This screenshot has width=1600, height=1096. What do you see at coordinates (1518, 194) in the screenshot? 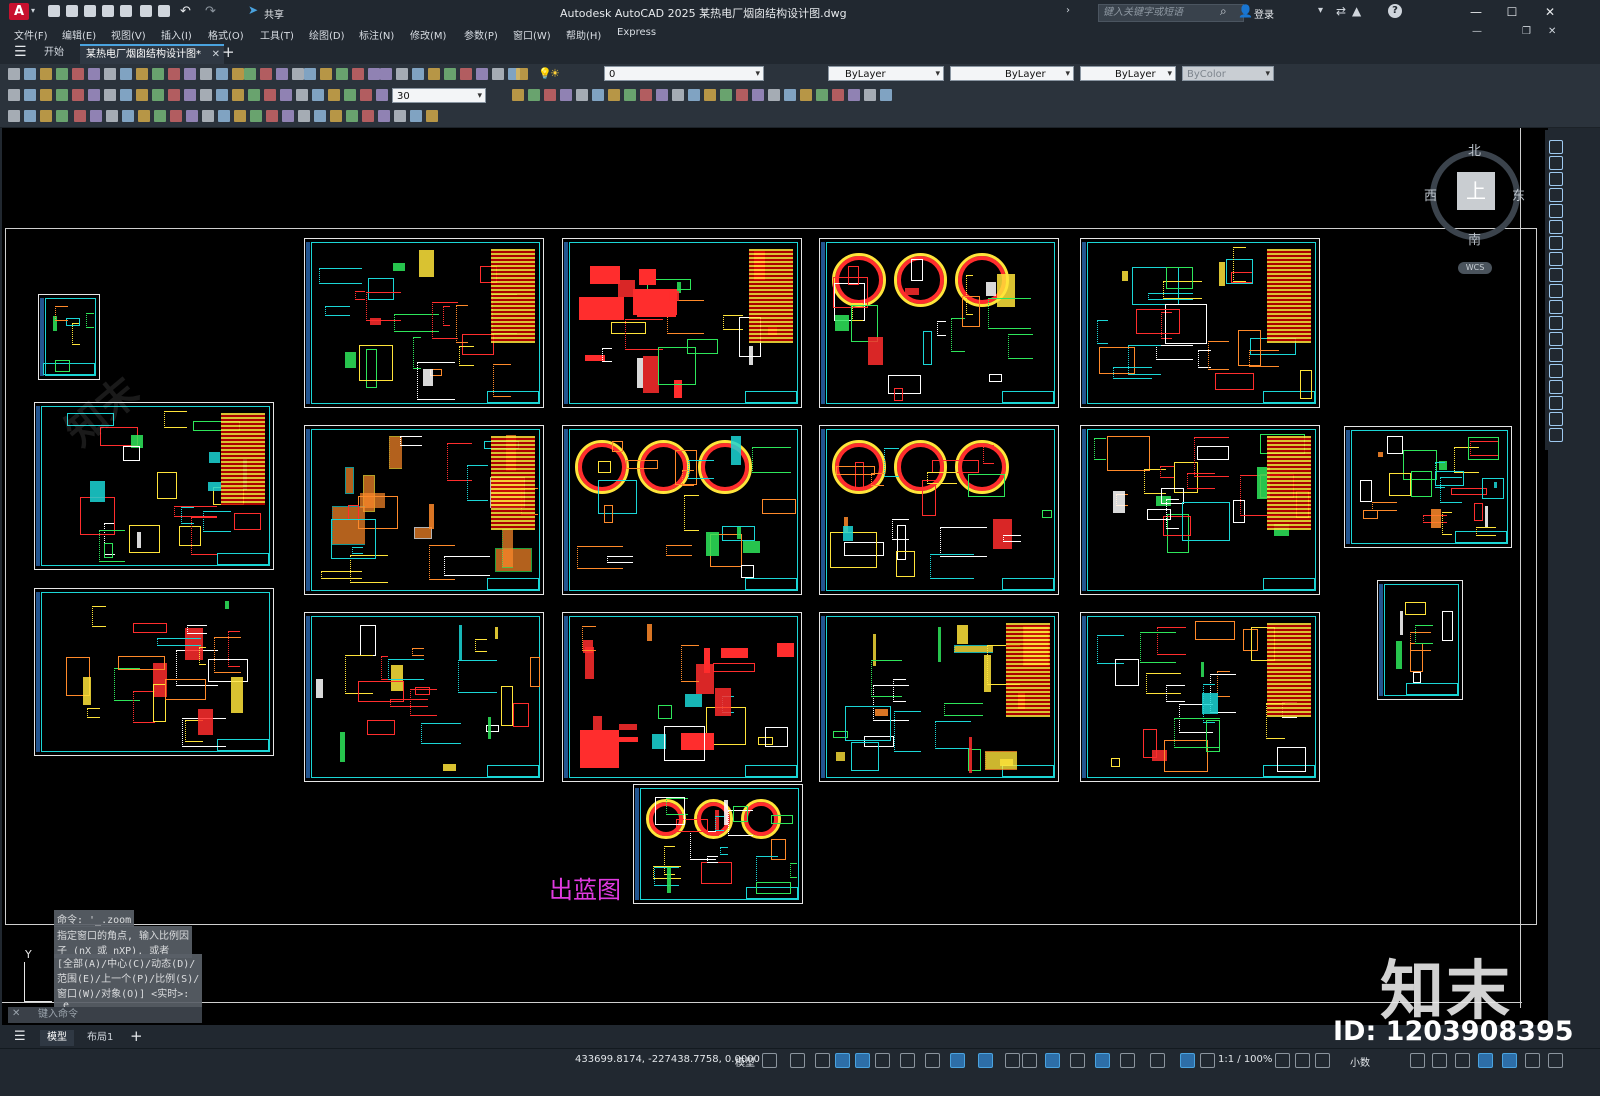
I see `compass-east: 东` at bounding box center [1518, 194].